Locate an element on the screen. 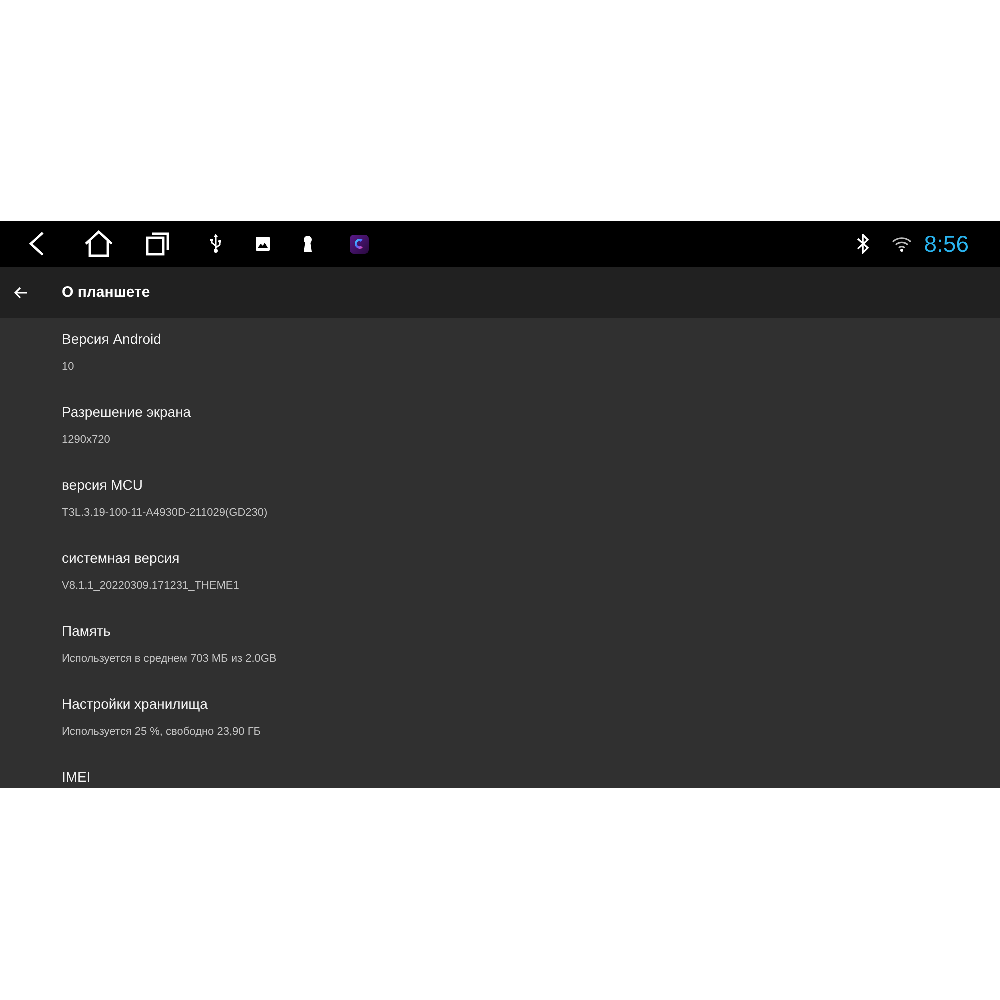  settings-item: Память Используется в среднем 703 МБ из 2.0GB is located at coordinates (500, 646).